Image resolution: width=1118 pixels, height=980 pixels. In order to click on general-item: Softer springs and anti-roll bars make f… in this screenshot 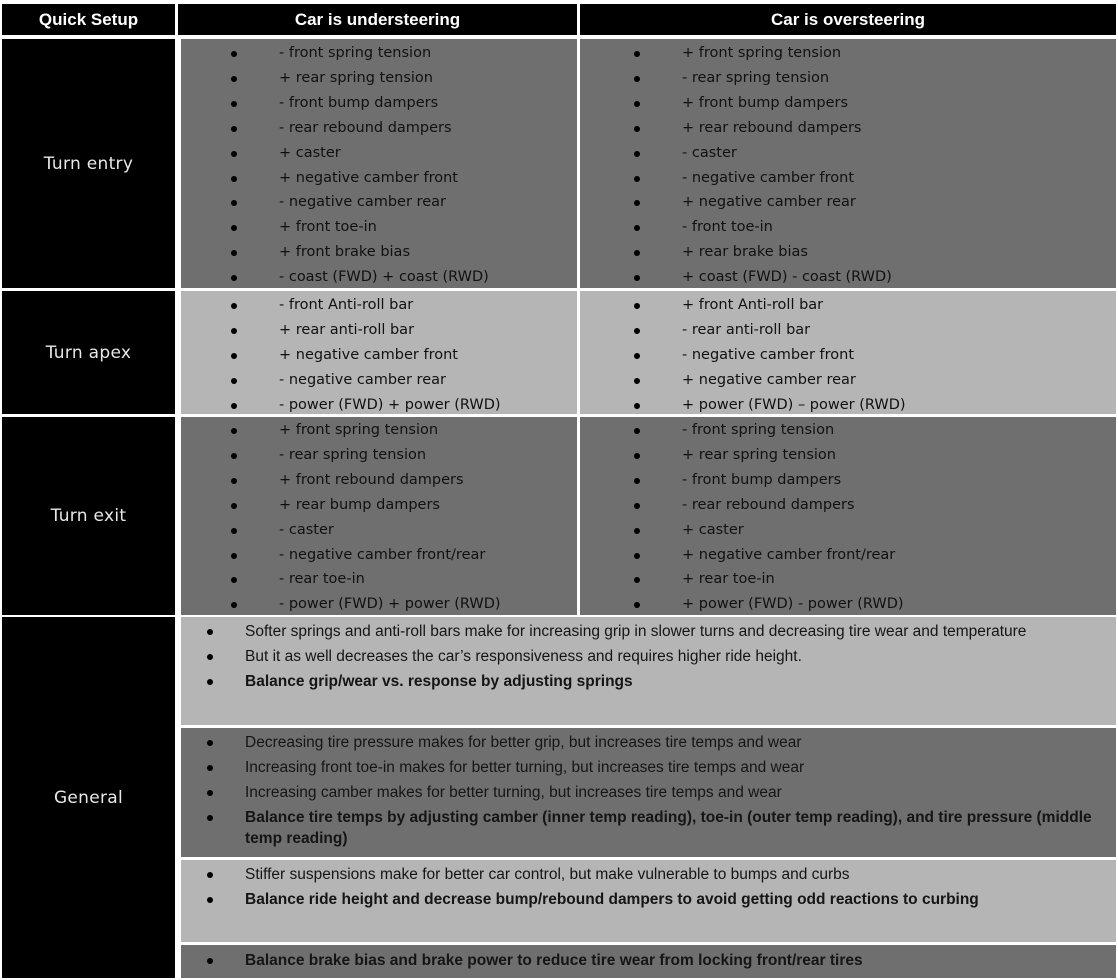, I will do `click(648, 631)`.